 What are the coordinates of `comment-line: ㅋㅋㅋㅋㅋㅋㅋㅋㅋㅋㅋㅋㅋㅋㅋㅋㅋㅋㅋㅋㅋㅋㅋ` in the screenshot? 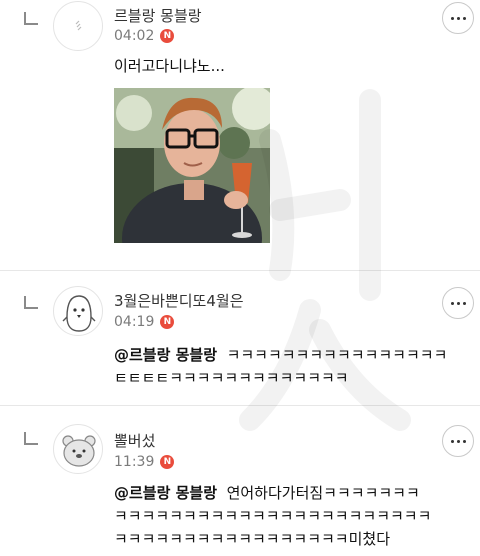 It's located at (273, 516).